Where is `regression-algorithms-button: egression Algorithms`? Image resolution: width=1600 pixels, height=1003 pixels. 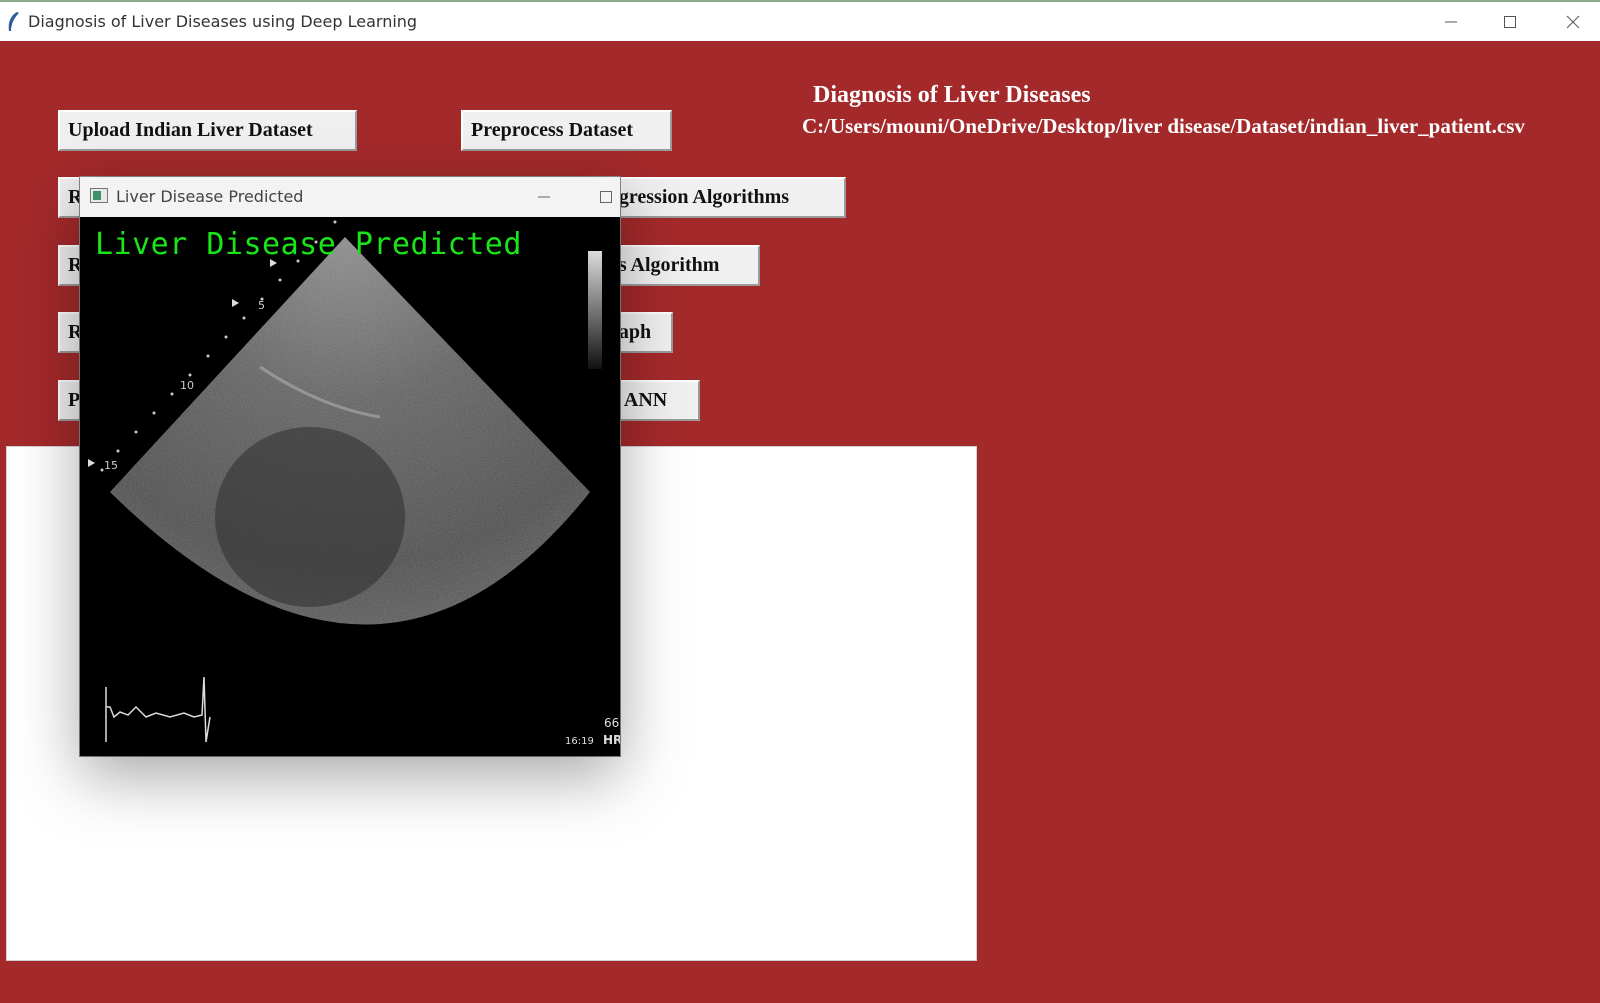 regression-algorithms-button: egression Algorithms is located at coordinates (723, 197).